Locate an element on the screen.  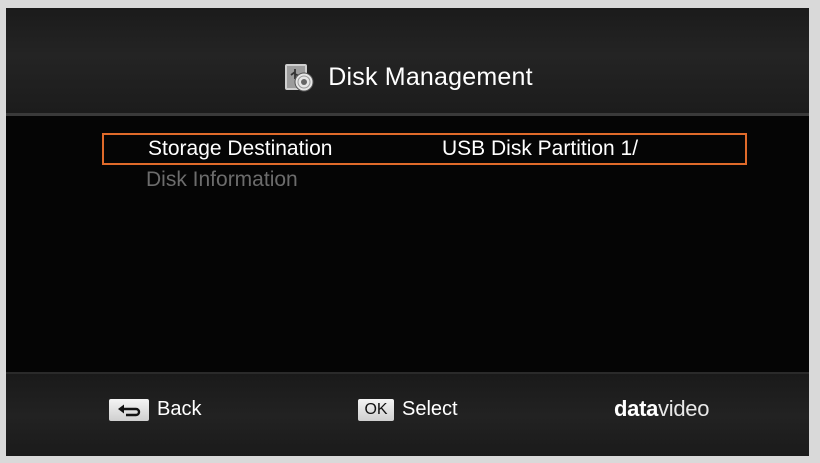
return-arrow-icon is located at coordinates (129, 410).